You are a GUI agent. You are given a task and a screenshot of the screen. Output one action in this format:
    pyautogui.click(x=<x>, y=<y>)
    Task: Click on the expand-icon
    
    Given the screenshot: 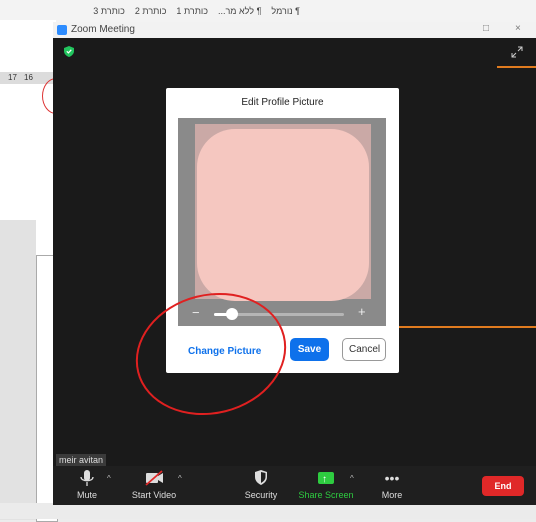 What is the action you would take?
    pyautogui.click(x=517, y=52)
    